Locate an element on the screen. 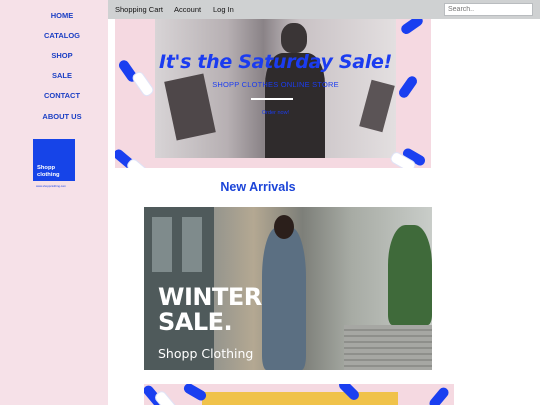 The image size is (540, 405). log-in-link: Log In is located at coordinates (223, 9).